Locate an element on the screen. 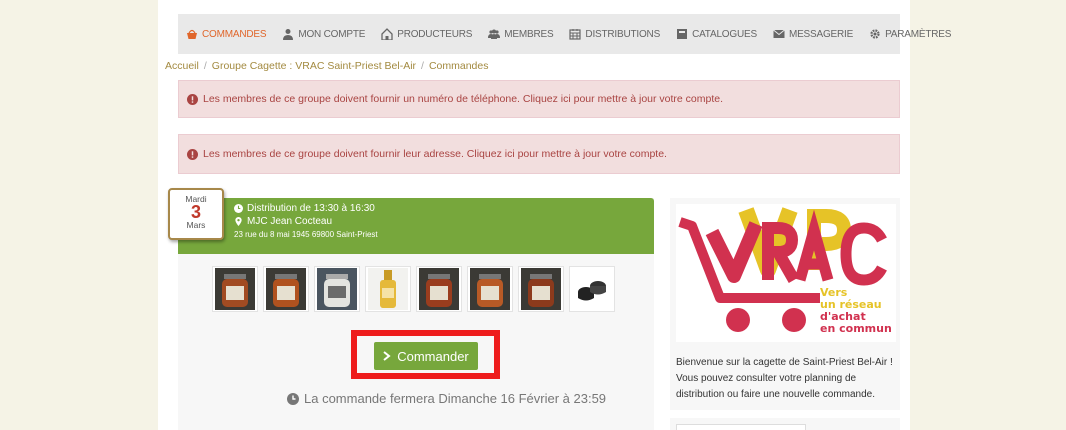  gear-icon is located at coordinates (875, 34).